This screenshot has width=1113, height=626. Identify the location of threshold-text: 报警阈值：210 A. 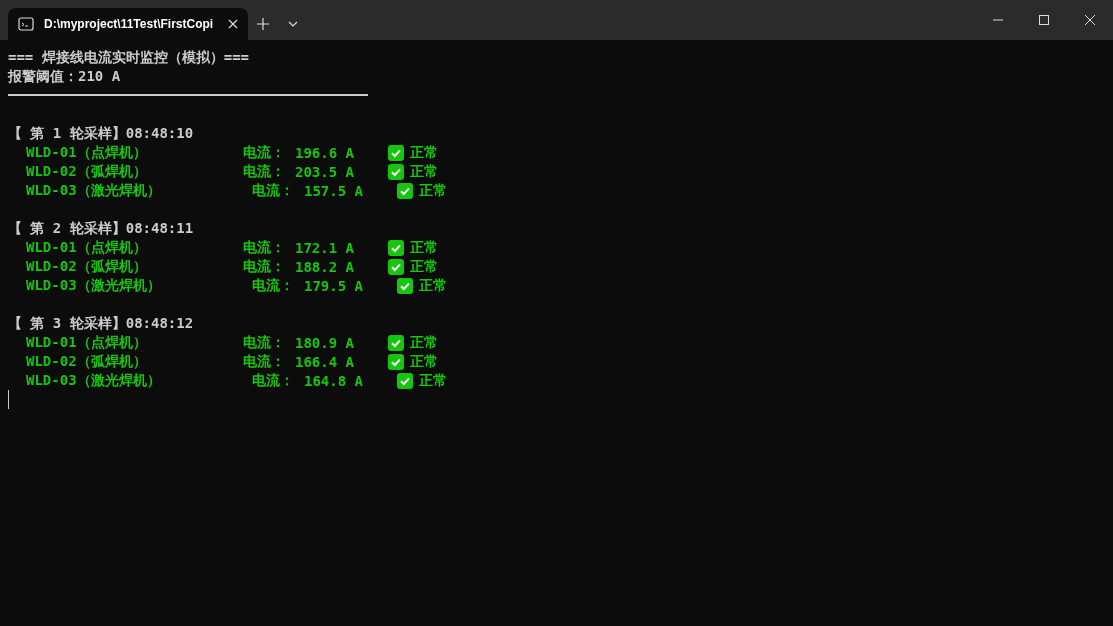
(64, 76).